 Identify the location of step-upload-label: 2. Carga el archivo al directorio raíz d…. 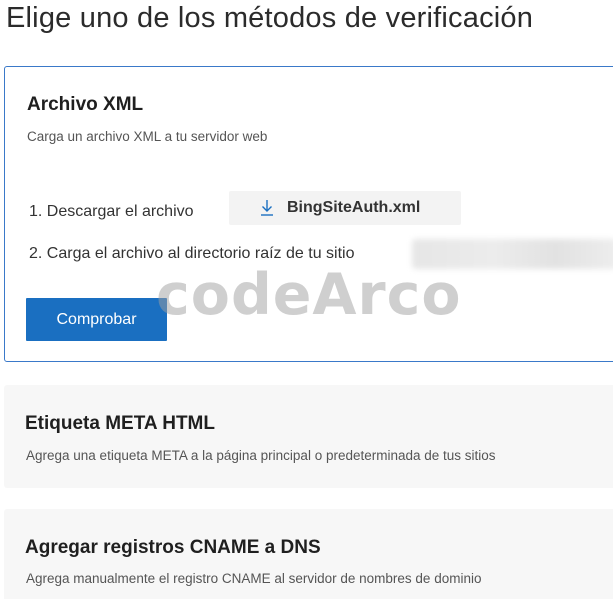
(192, 253).